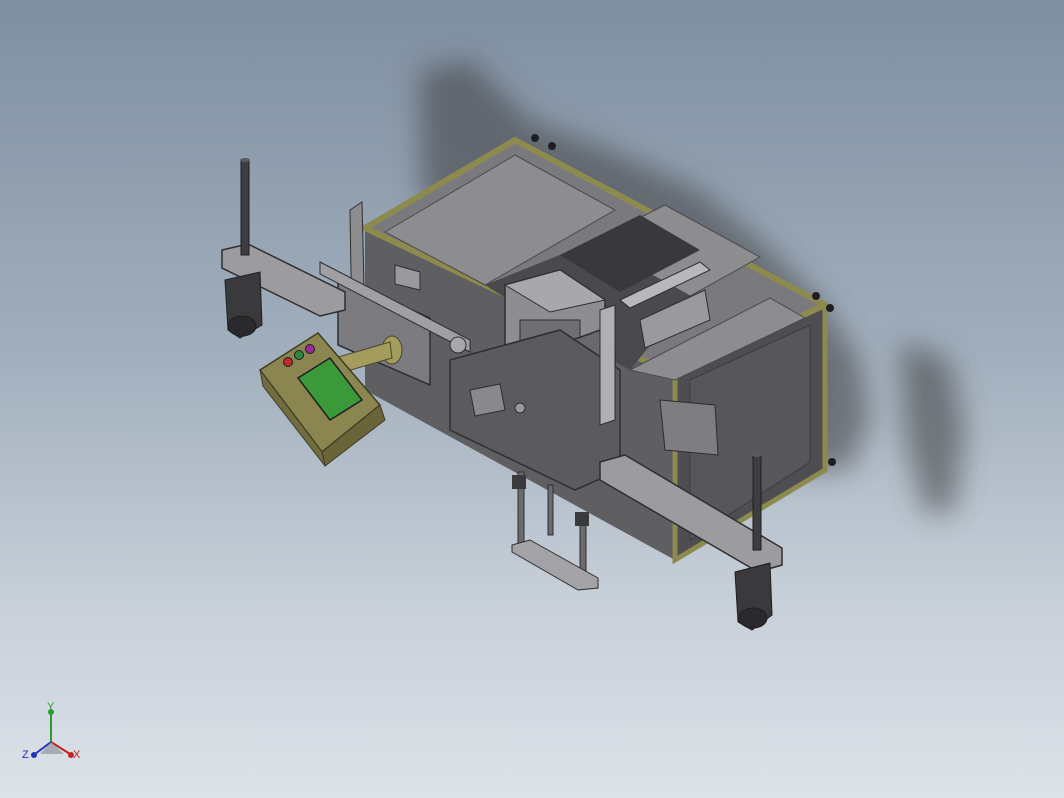  I want to click on orientation-triad: Y X Z, so click(53, 735).